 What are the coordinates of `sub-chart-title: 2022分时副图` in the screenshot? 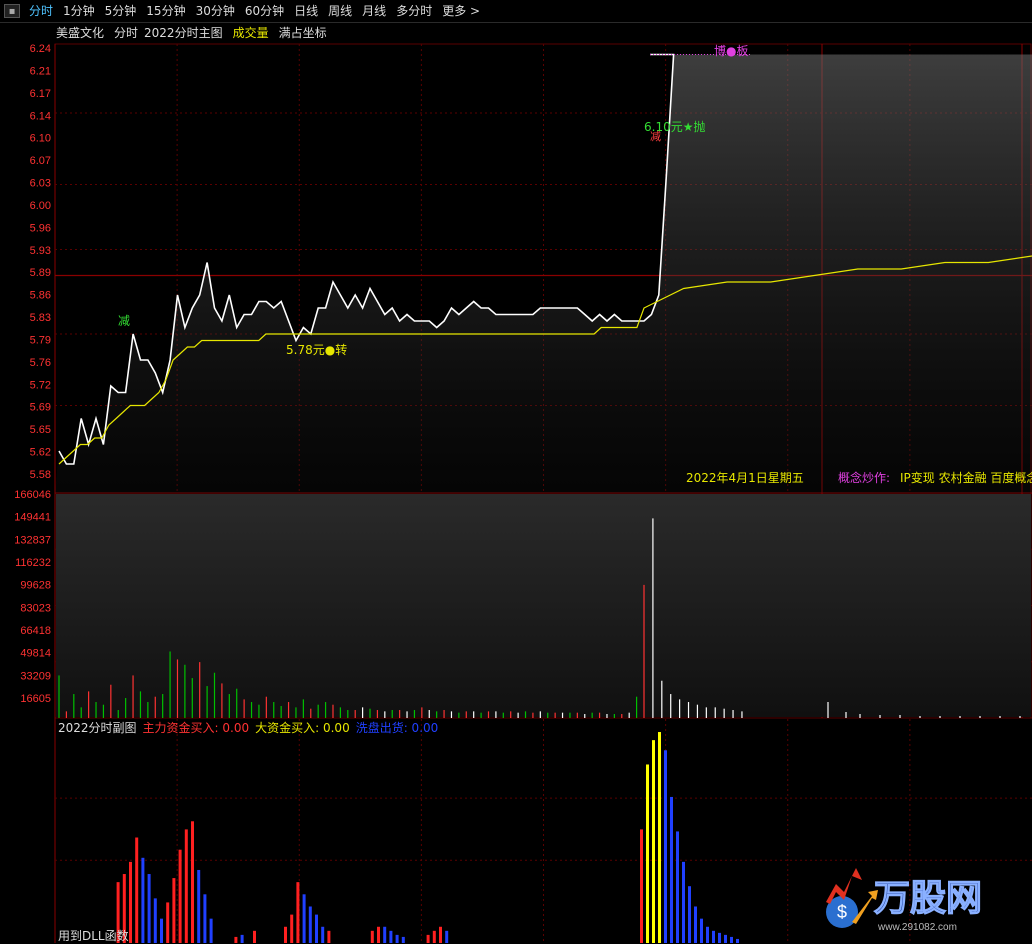 It's located at (97, 728).